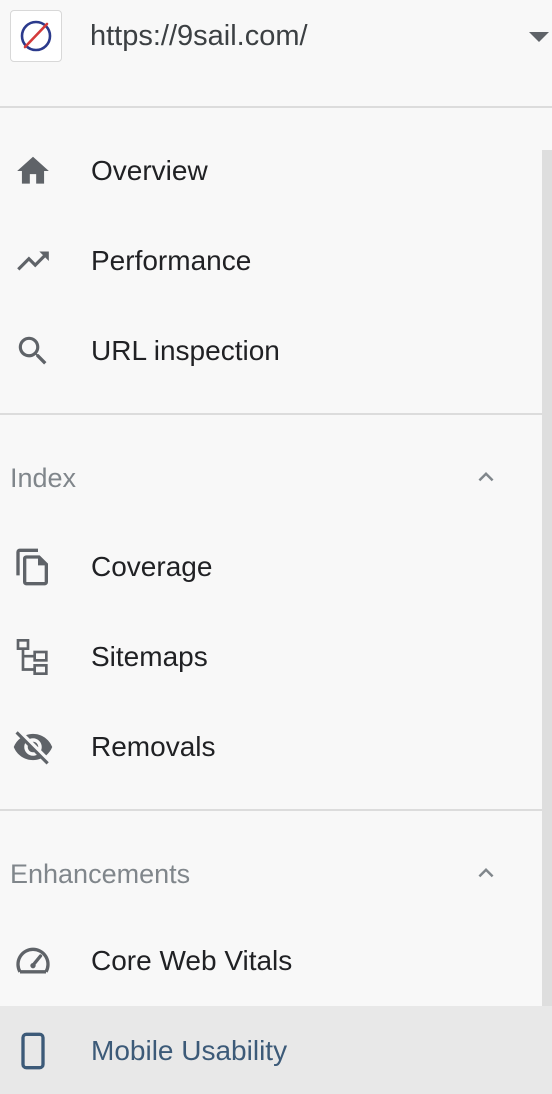 Image resolution: width=552 pixels, height=1094 pixels. Describe the element at coordinates (271, 747) in the screenshot. I see `nav-item-removals: Removals` at that location.